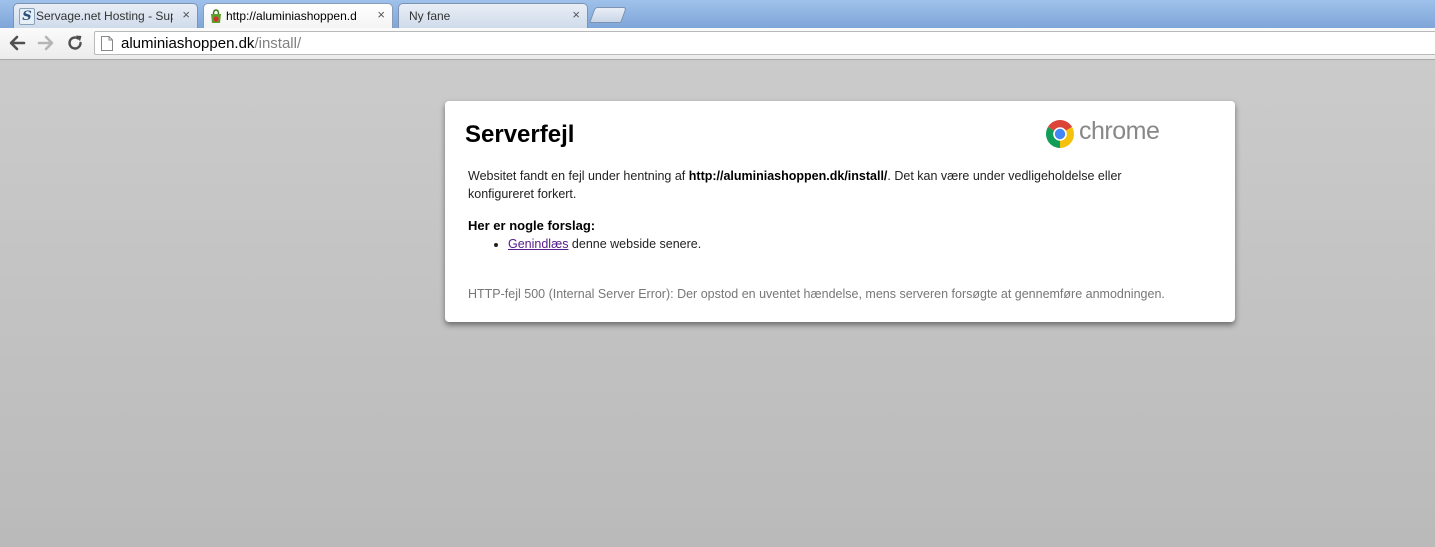  I want to click on list-item: Genindlæs denne webside senere., so click(604, 244).